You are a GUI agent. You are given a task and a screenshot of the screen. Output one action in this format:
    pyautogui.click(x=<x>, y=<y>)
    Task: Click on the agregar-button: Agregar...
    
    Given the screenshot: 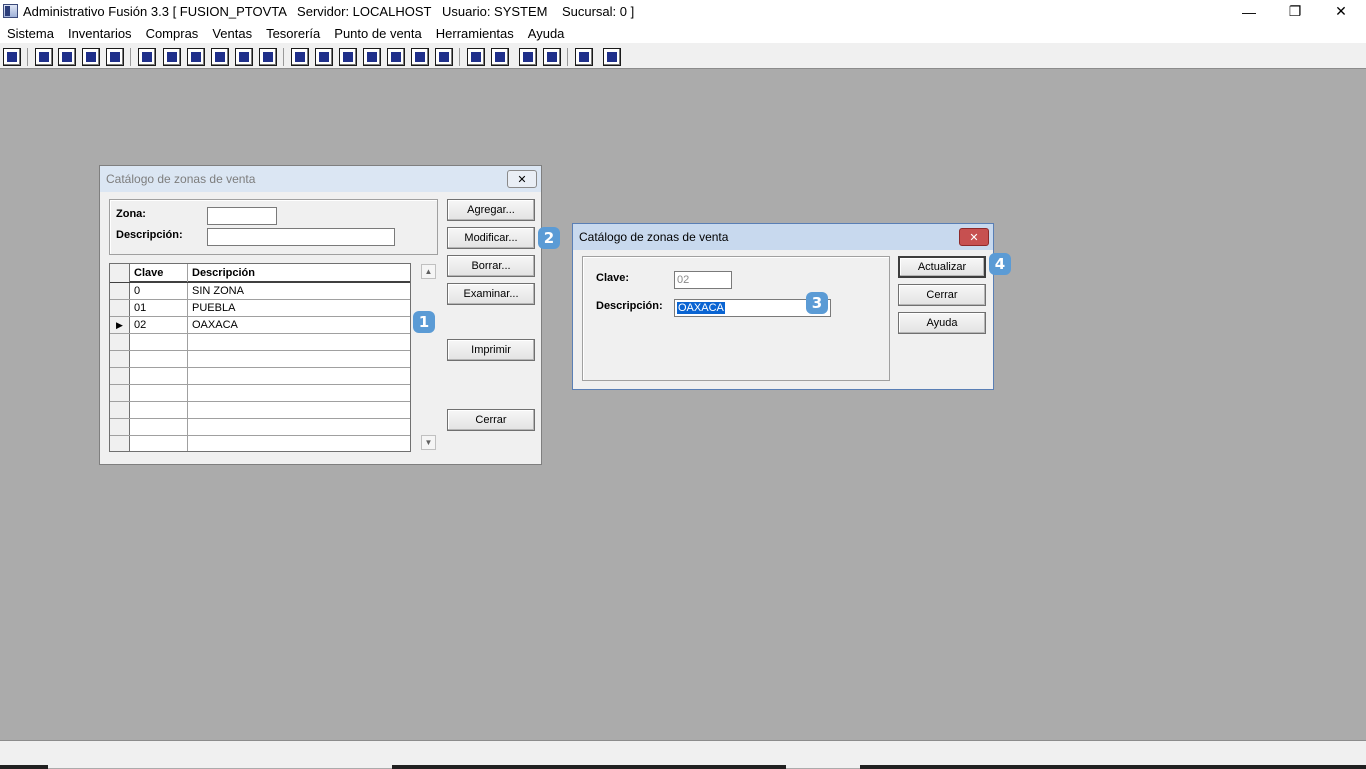 What is the action you would take?
    pyautogui.click(x=491, y=210)
    